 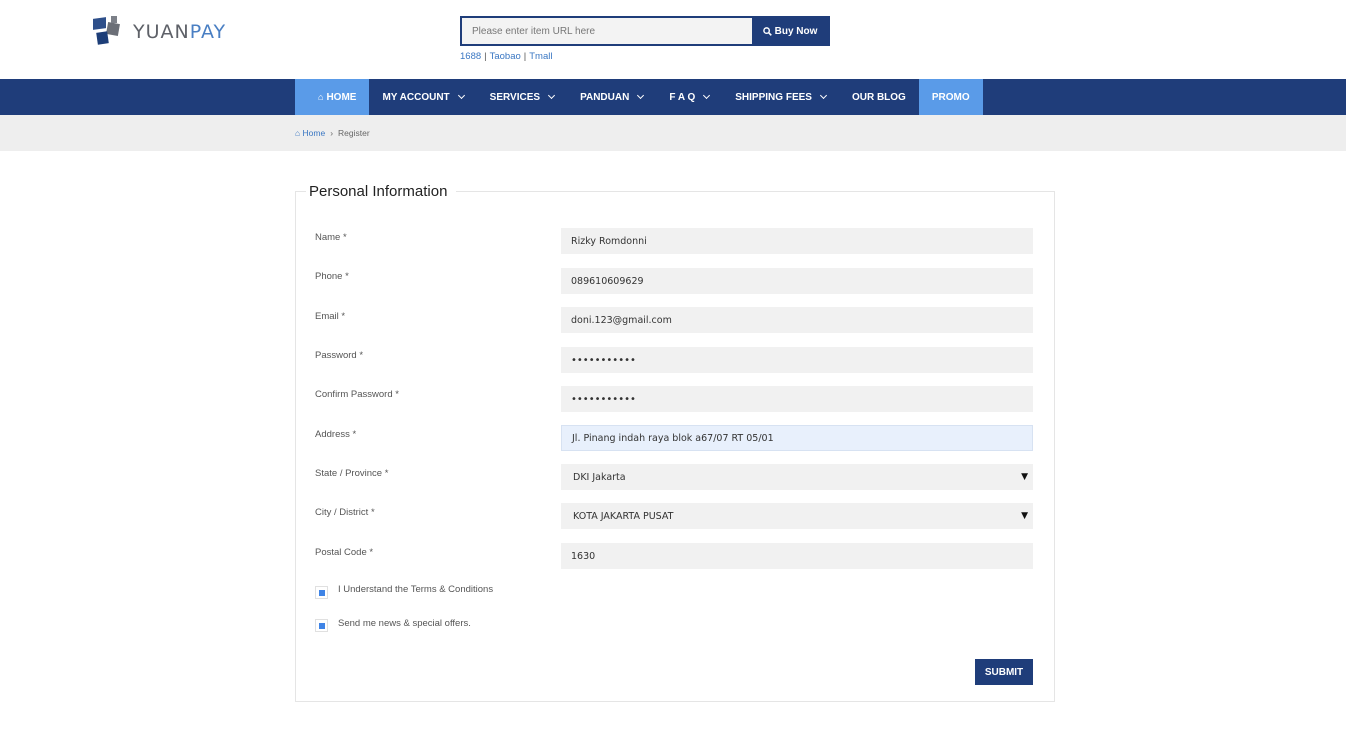 I want to click on confirm-password-field: •••••••••••, so click(x=797, y=399).